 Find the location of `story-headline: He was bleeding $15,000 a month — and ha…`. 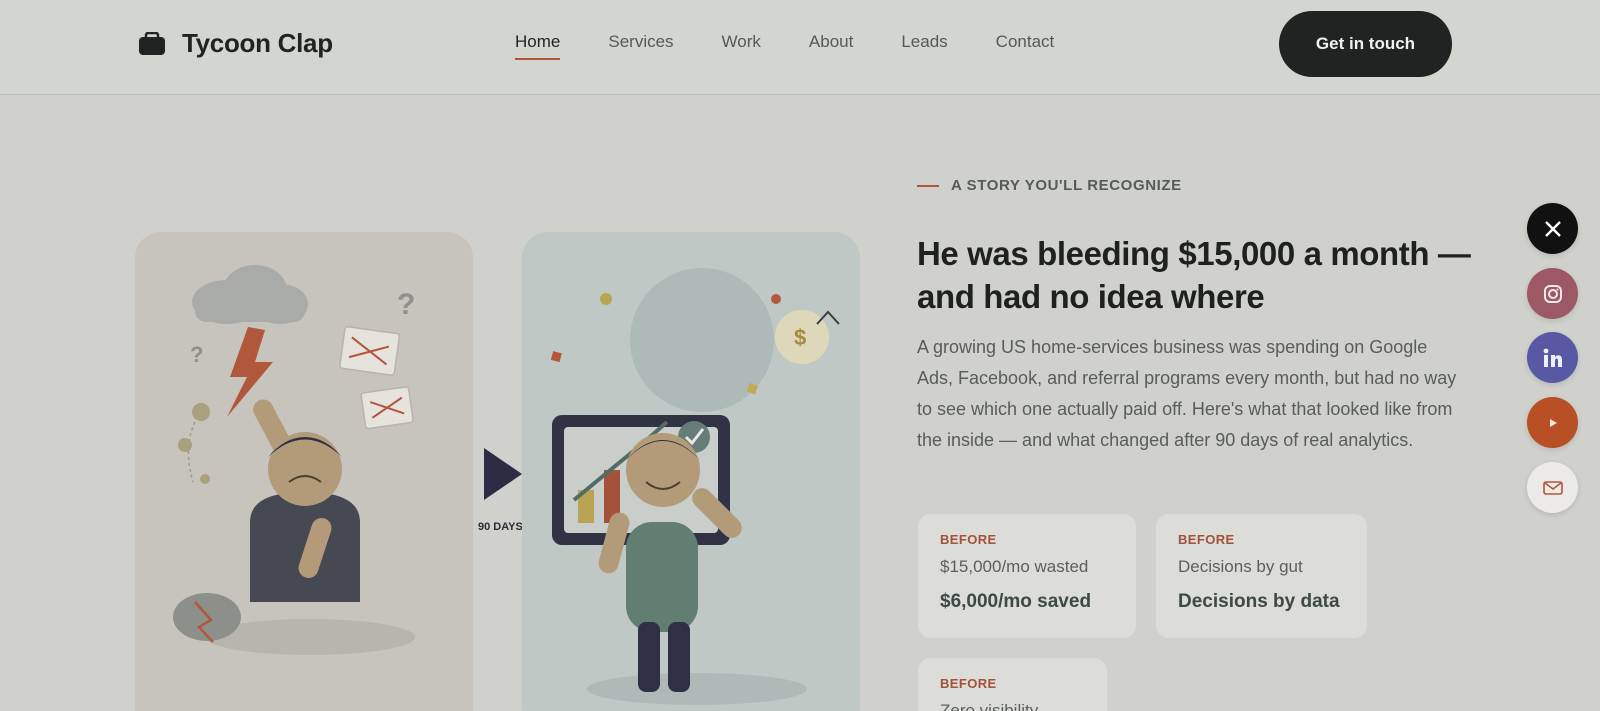

story-headline: He was bleeding $15,000 a month — and ha… is located at coordinates (1194, 275).